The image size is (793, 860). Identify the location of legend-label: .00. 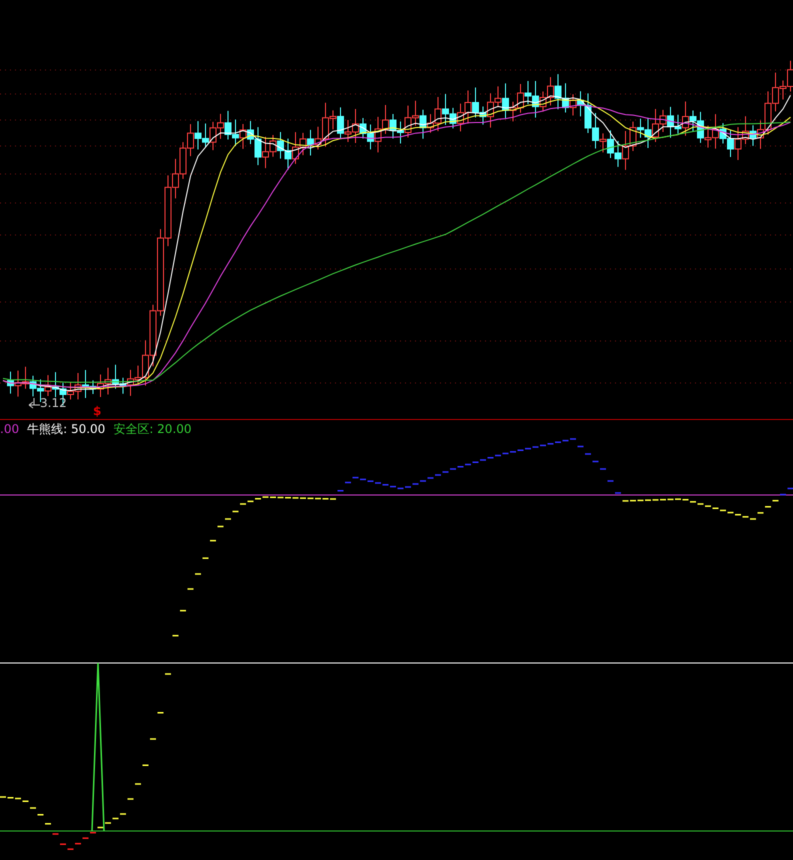
(10, 429).